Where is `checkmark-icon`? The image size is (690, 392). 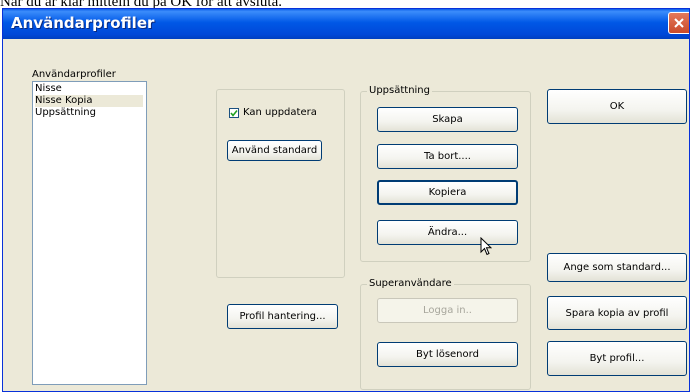
checkmark-icon is located at coordinates (234, 113).